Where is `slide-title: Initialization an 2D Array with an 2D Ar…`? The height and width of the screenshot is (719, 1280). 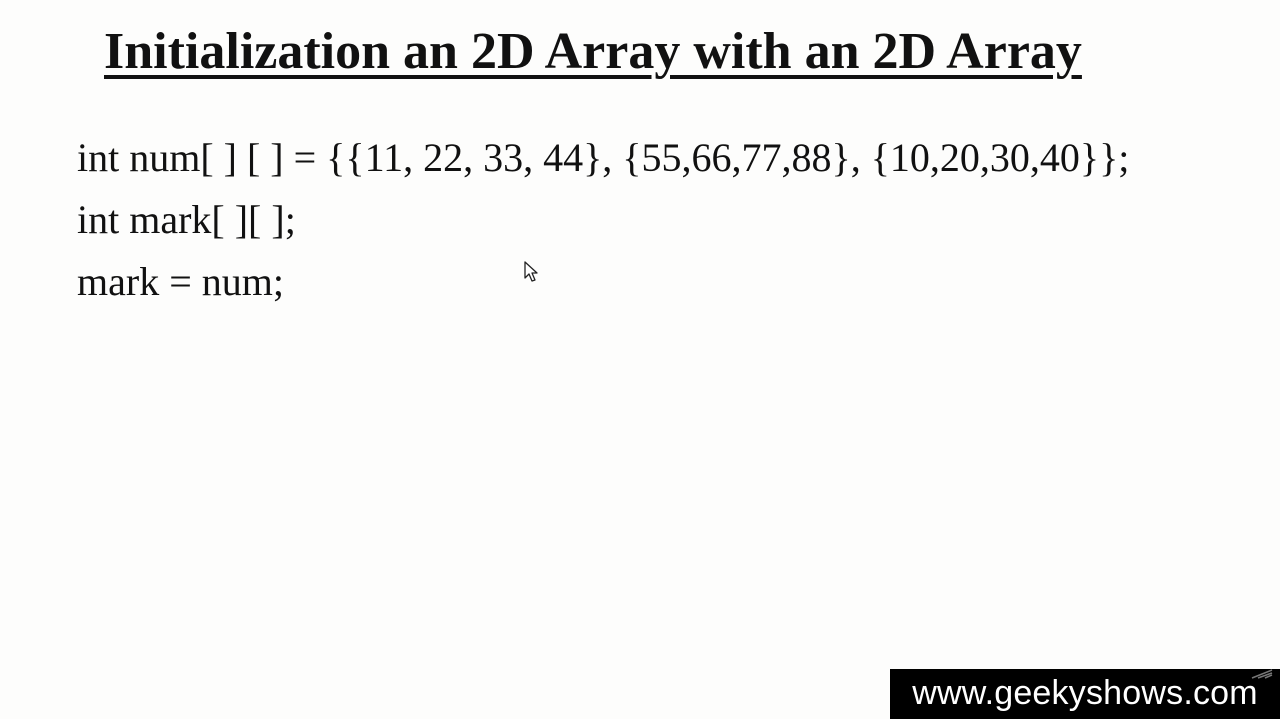
slide-title: Initialization an 2D Array with an 2D Ar… is located at coordinates (593, 51).